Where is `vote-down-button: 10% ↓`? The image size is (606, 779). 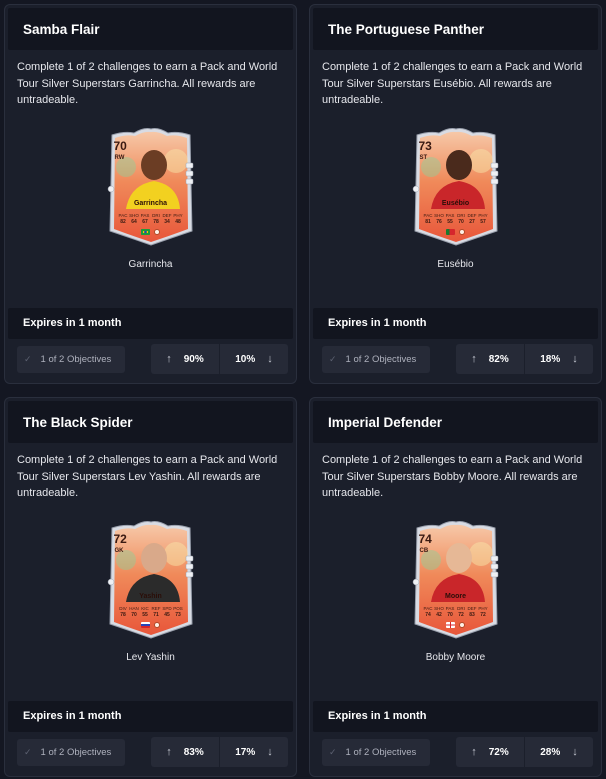
vote-down-button: 10% ↓ is located at coordinates (253, 359).